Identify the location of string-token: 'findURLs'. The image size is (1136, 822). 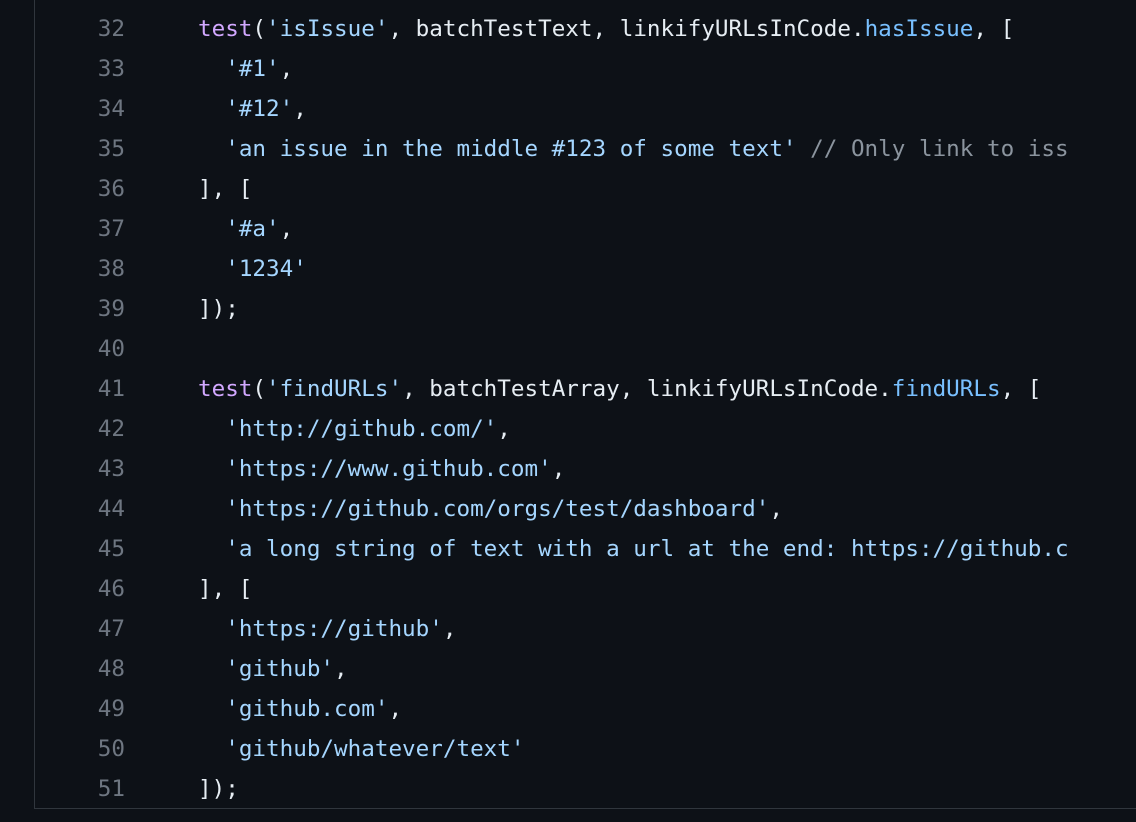
(334, 389).